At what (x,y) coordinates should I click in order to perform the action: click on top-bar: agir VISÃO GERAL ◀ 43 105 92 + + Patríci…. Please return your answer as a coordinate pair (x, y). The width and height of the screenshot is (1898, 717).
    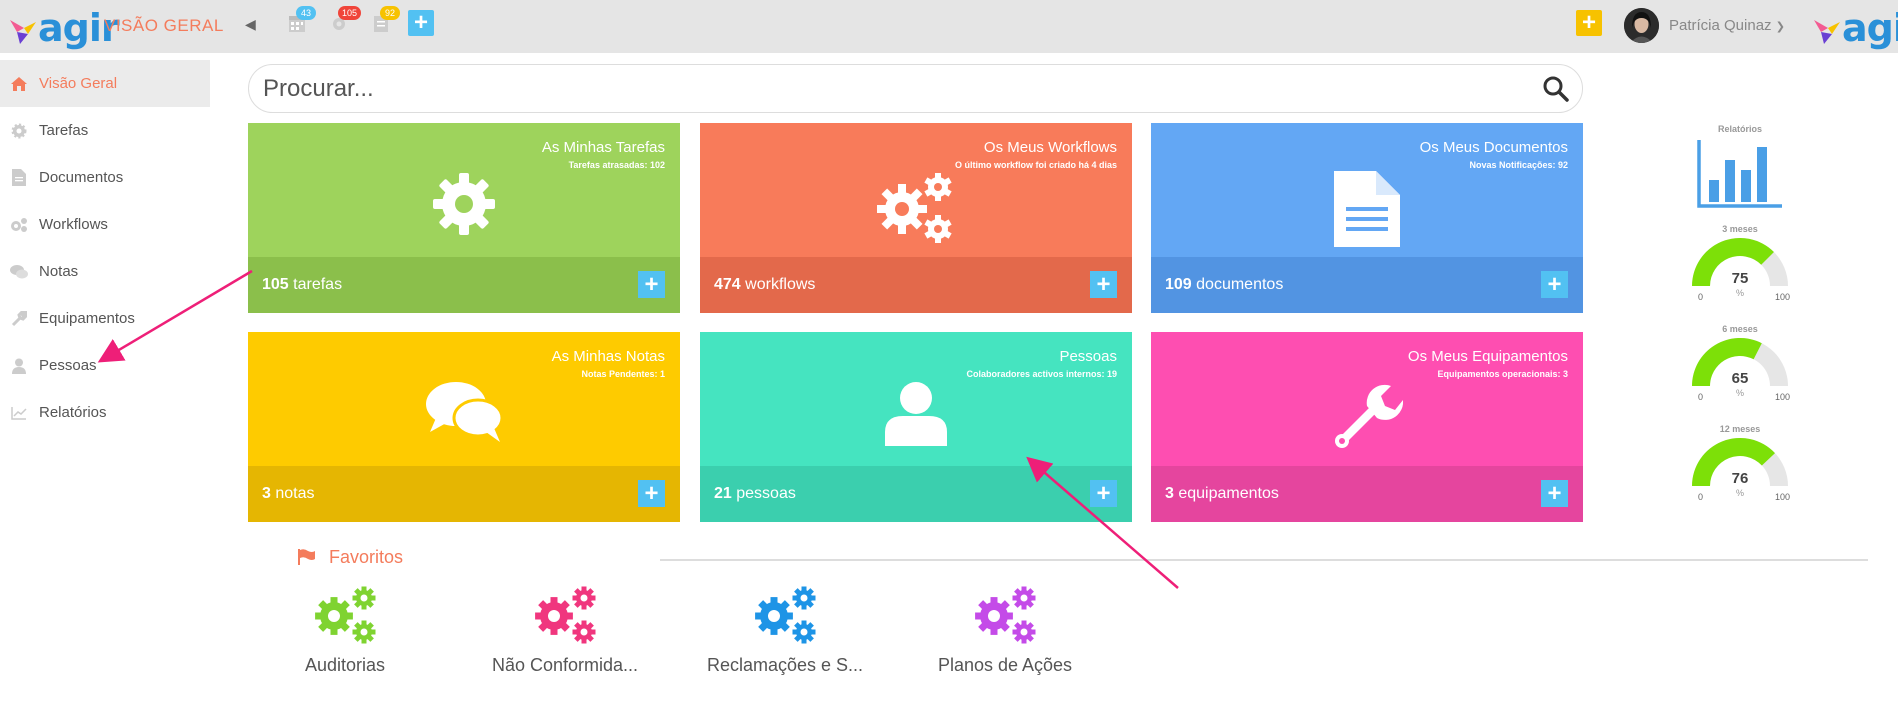
    Looking at the image, I should click on (949, 26).